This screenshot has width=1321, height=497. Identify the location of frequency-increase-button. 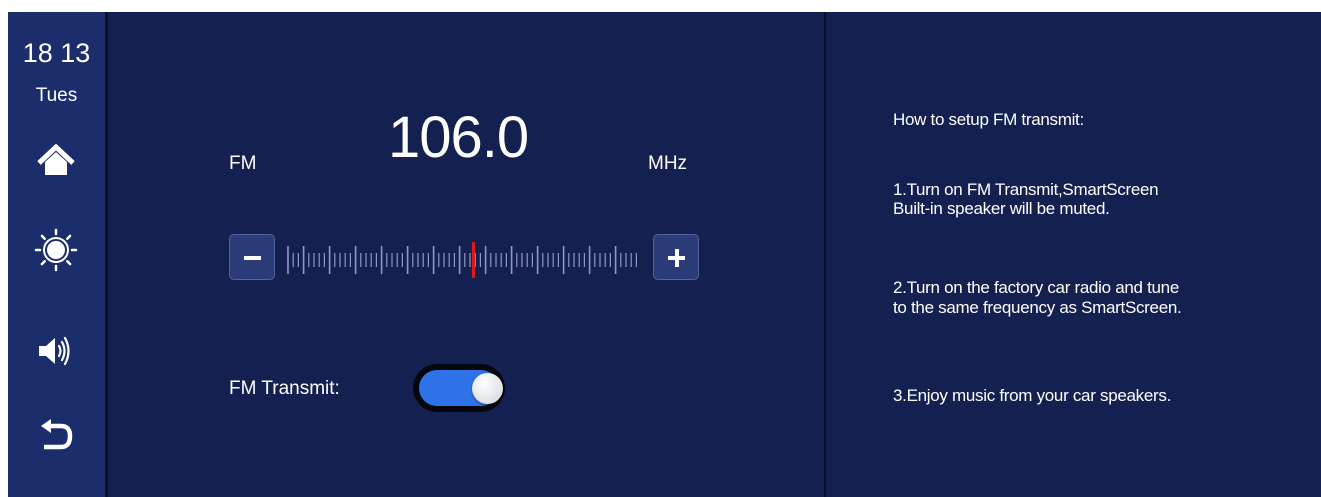
(676, 257).